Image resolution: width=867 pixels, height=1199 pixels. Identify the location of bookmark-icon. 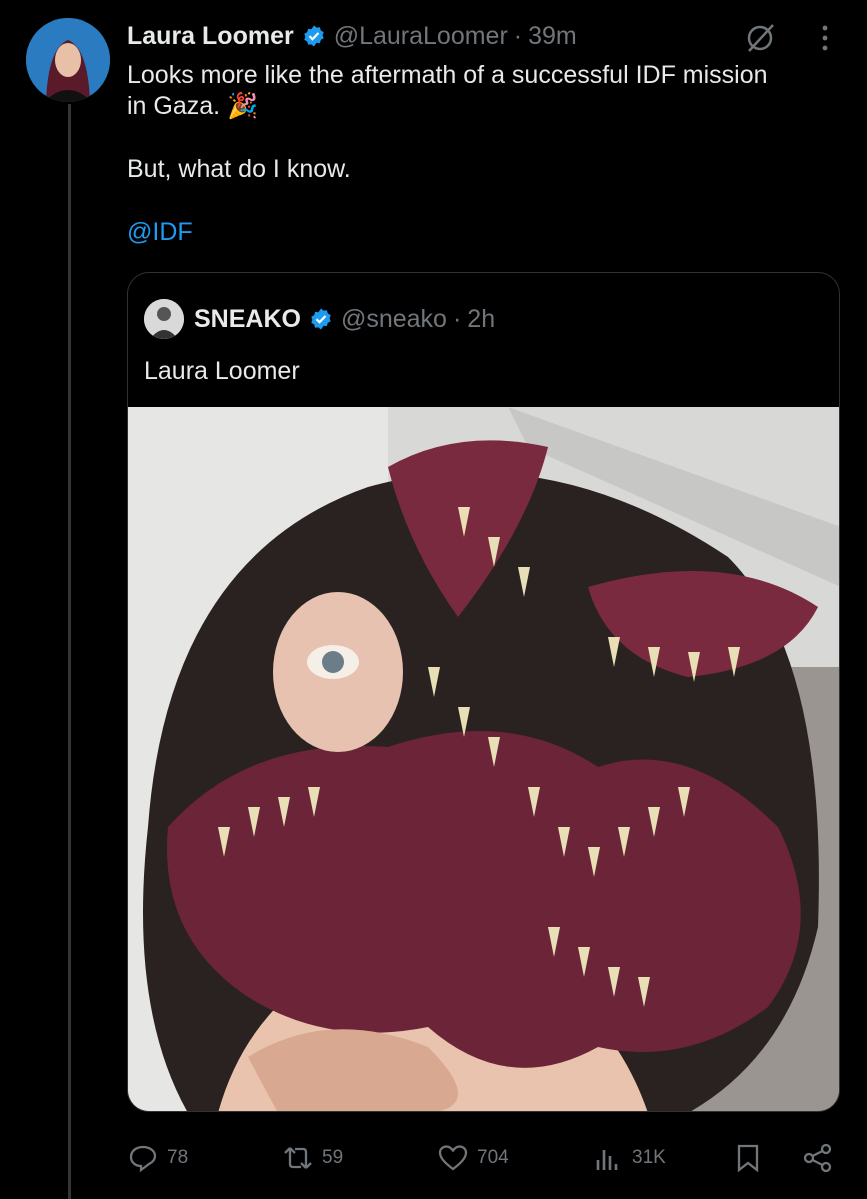
(748, 1158).